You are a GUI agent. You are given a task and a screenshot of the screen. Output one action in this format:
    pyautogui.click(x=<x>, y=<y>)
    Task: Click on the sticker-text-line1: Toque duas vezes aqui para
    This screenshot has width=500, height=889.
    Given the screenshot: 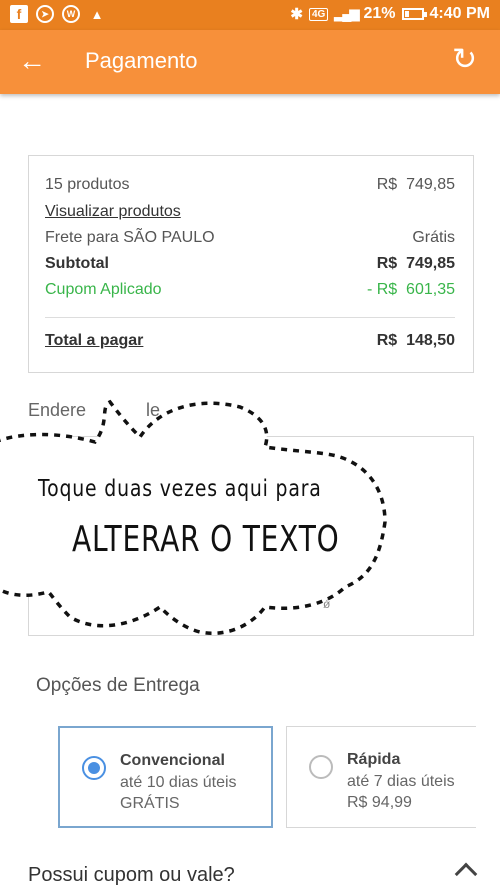 What is the action you would take?
    pyautogui.click(x=180, y=489)
    